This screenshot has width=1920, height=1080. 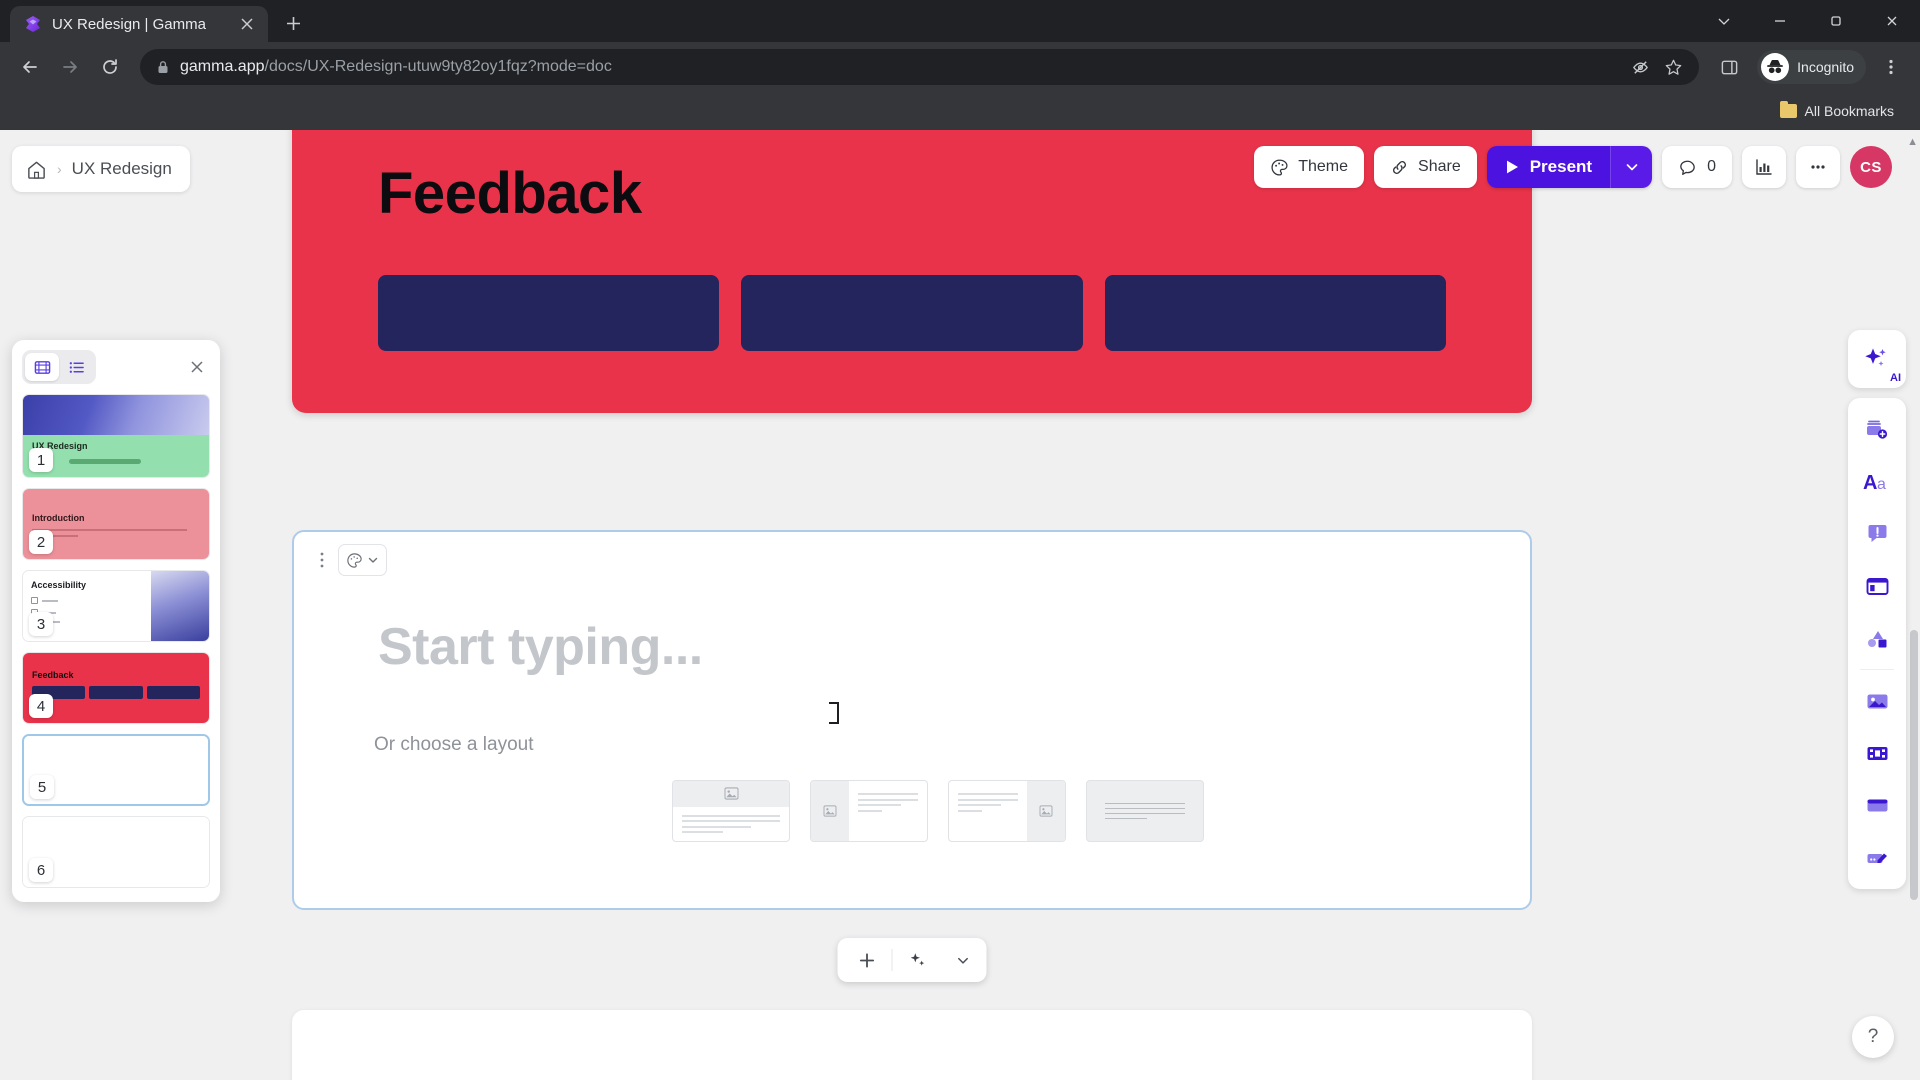 I want to click on help-label: ?, so click(x=1873, y=1036).